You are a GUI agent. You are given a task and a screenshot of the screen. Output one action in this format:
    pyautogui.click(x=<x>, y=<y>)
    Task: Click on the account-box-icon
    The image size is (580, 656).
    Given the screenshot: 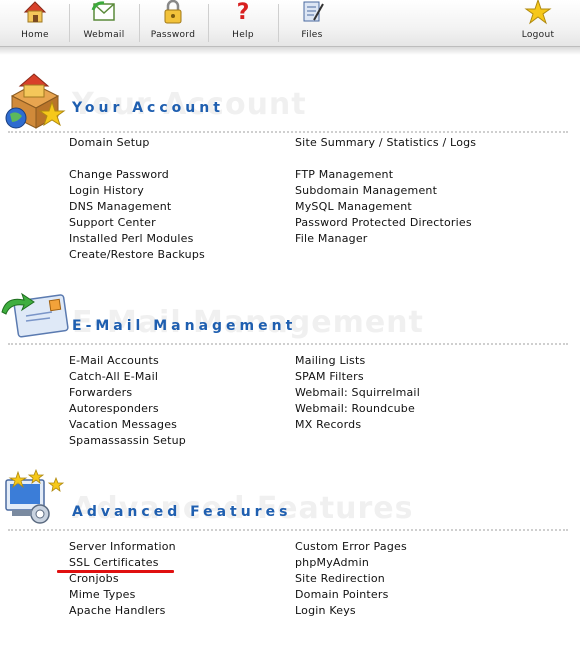 What is the action you would take?
    pyautogui.click(x=35, y=101)
    